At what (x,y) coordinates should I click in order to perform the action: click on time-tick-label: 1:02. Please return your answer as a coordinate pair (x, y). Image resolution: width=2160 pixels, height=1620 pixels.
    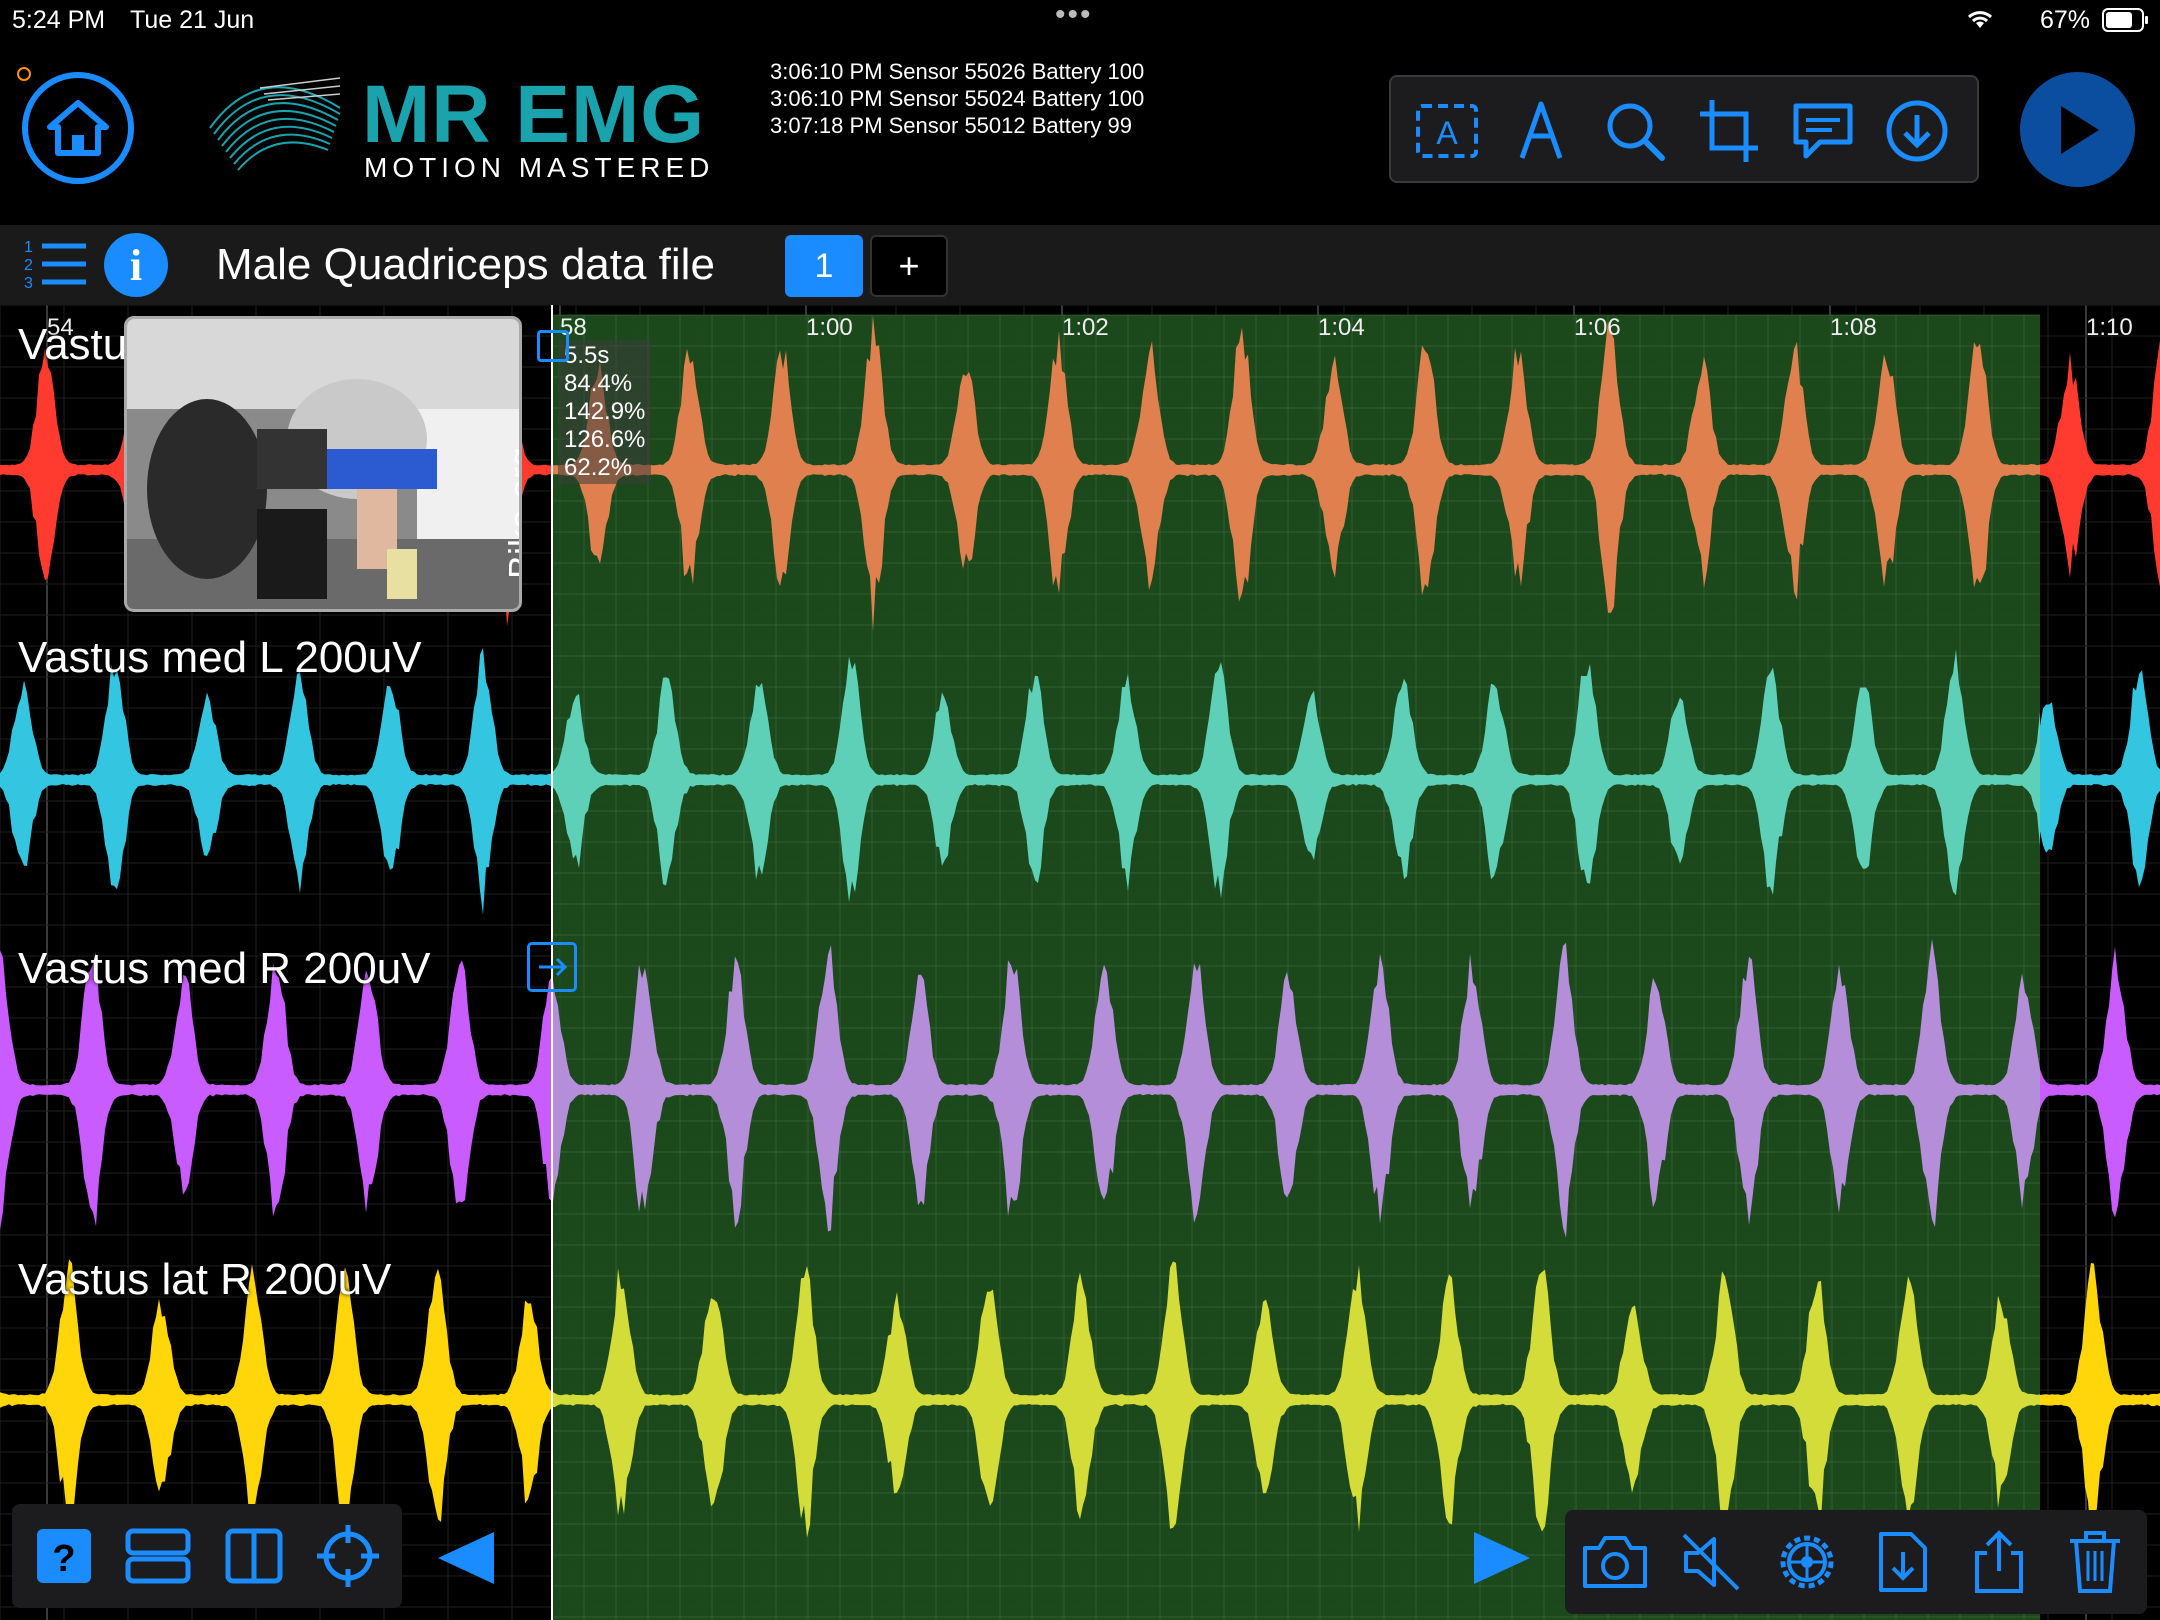
    Looking at the image, I should click on (1085, 327).